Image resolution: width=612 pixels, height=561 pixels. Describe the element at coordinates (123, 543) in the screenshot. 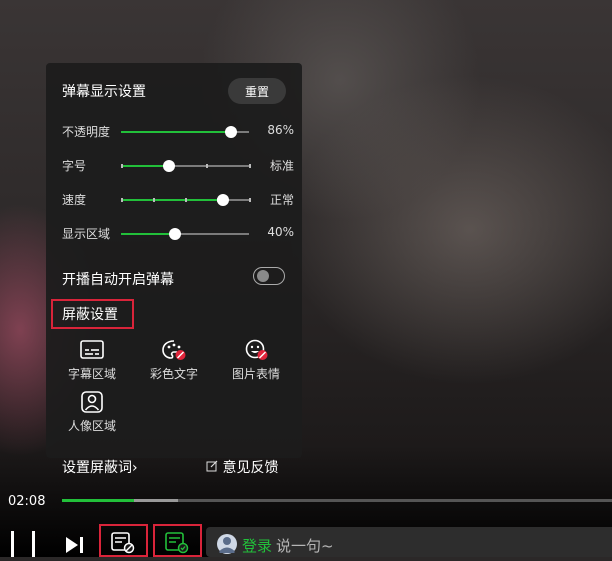

I see `danmaku-settings-icon` at that location.